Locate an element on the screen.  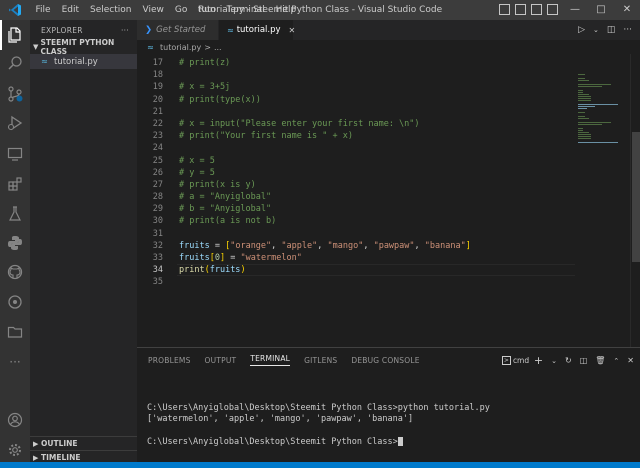
settings-gear-icon is located at coordinates (15, 450).